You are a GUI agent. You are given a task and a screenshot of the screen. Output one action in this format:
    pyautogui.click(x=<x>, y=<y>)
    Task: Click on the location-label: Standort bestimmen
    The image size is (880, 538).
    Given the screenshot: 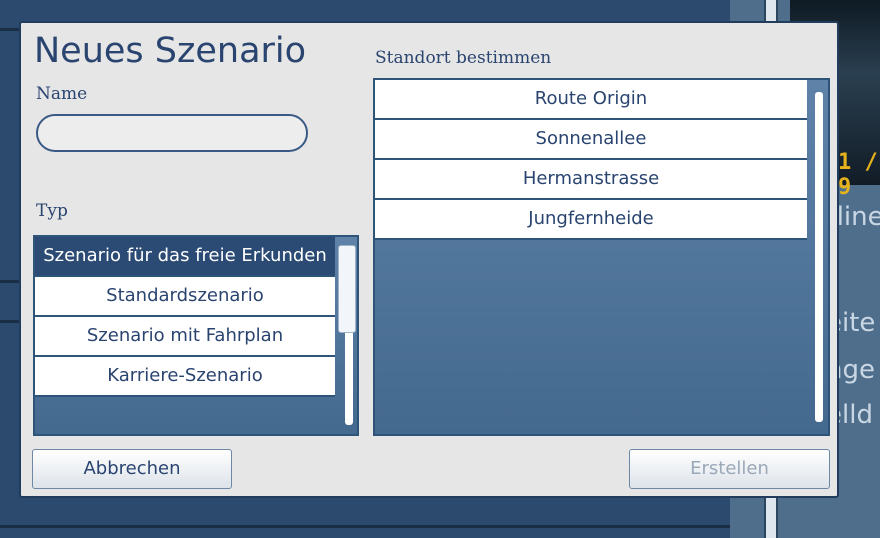 What is the action you would take?
    pyautogui.click(x=463, y=58)
    